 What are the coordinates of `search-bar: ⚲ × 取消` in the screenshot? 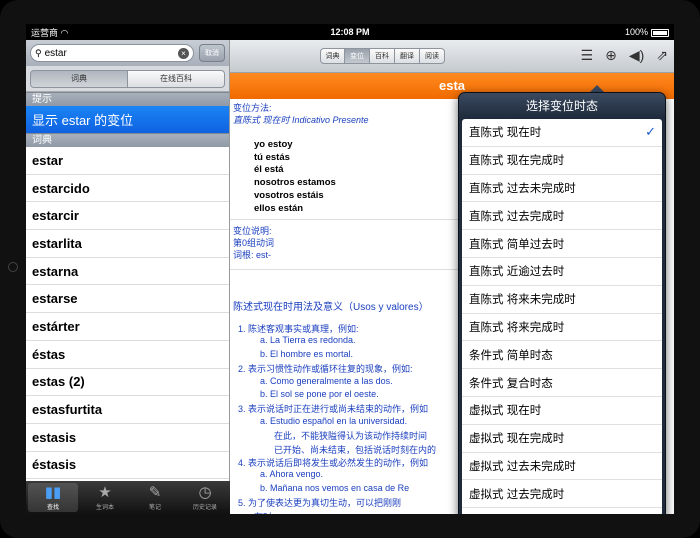 It's located at (127, 53).